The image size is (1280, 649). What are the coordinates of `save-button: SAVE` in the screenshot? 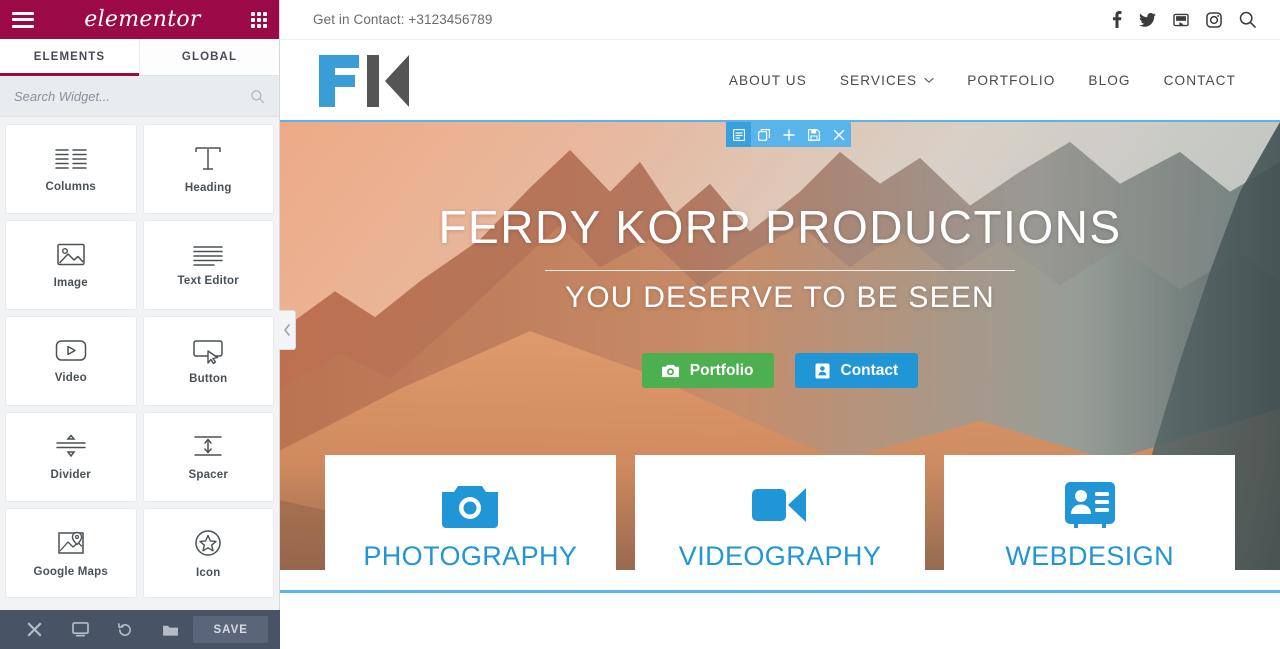 It's located at (230, 629).